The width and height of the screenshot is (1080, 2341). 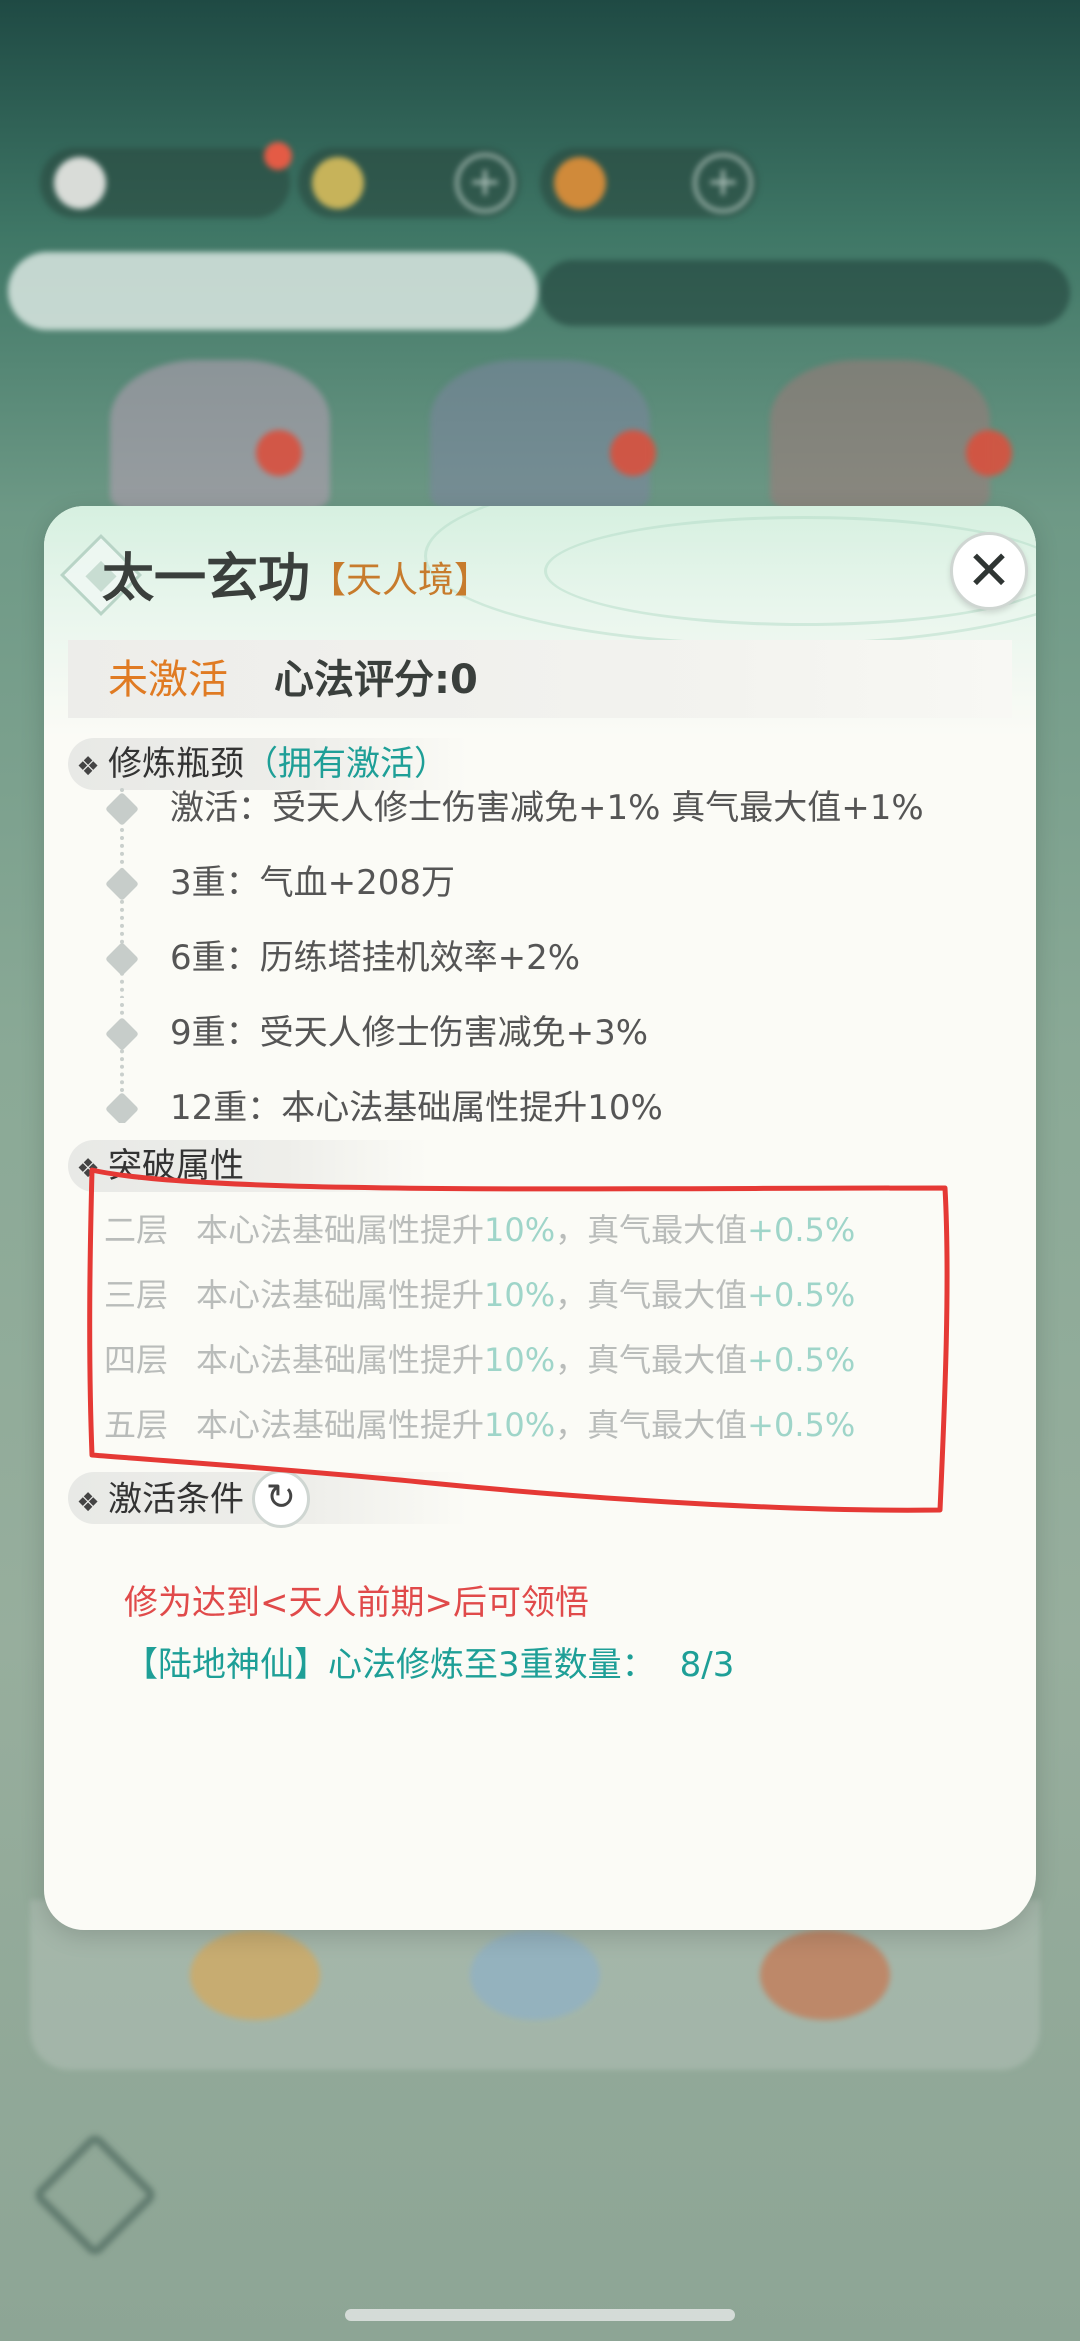 I want to click on activation-condition-skill: 【陆地神仙】心法修炼至3重数量： 8/3, so click(x=429, y=1665).